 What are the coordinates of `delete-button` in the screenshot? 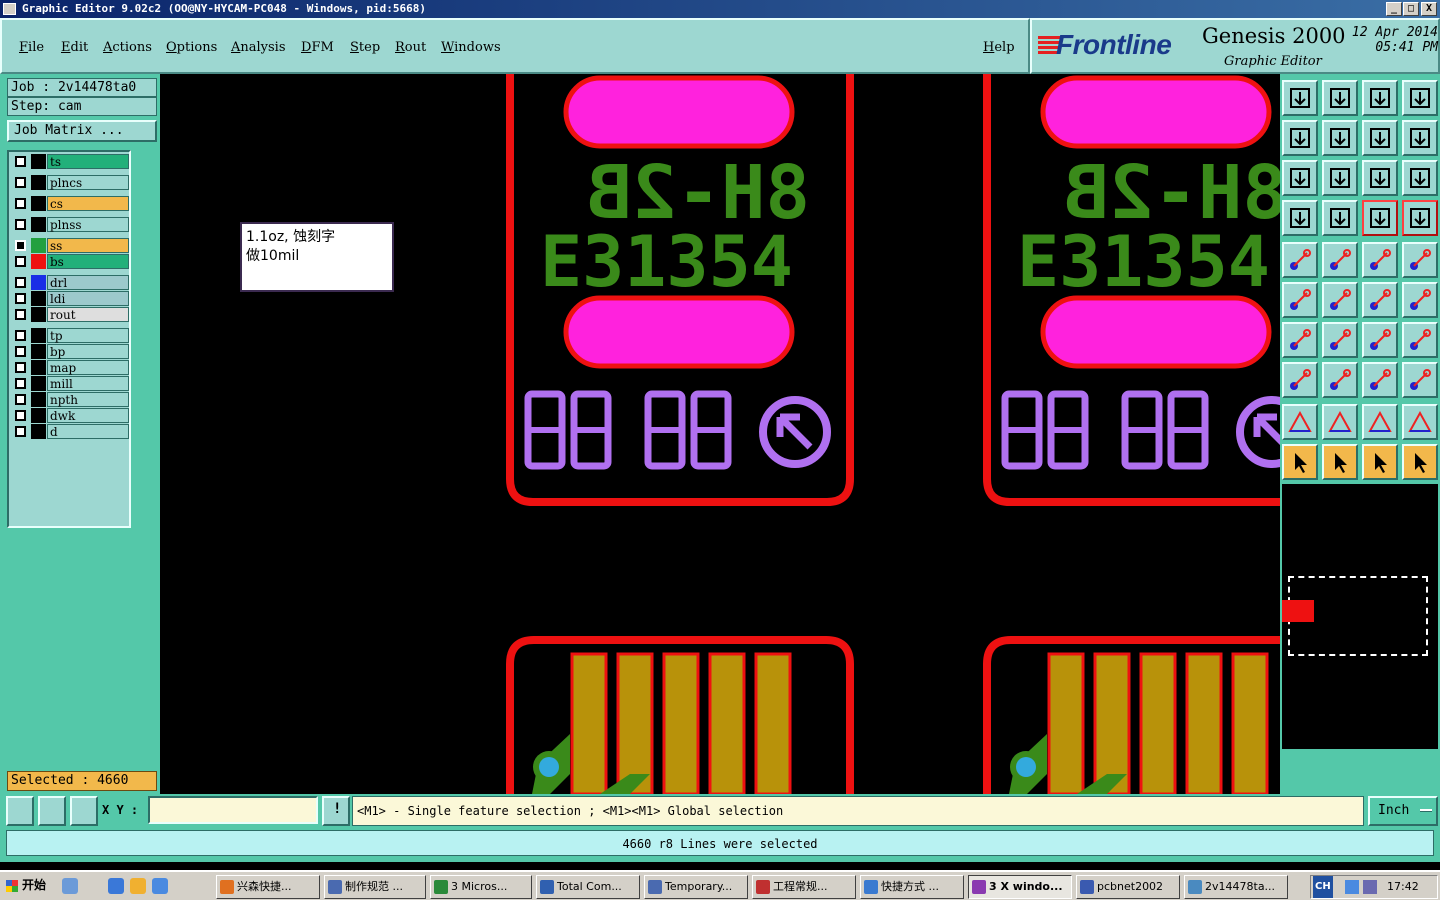 It's located at (1340, 300).